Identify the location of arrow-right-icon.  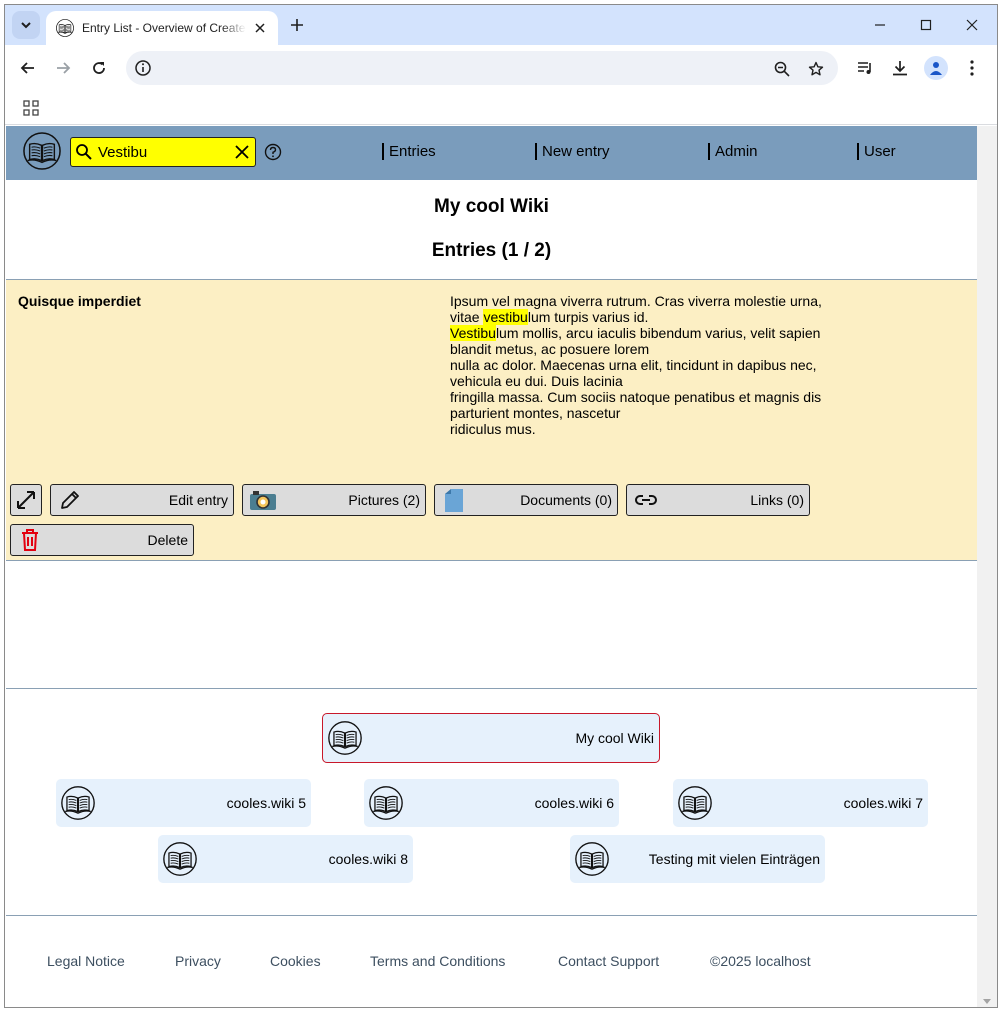
(64, 68).